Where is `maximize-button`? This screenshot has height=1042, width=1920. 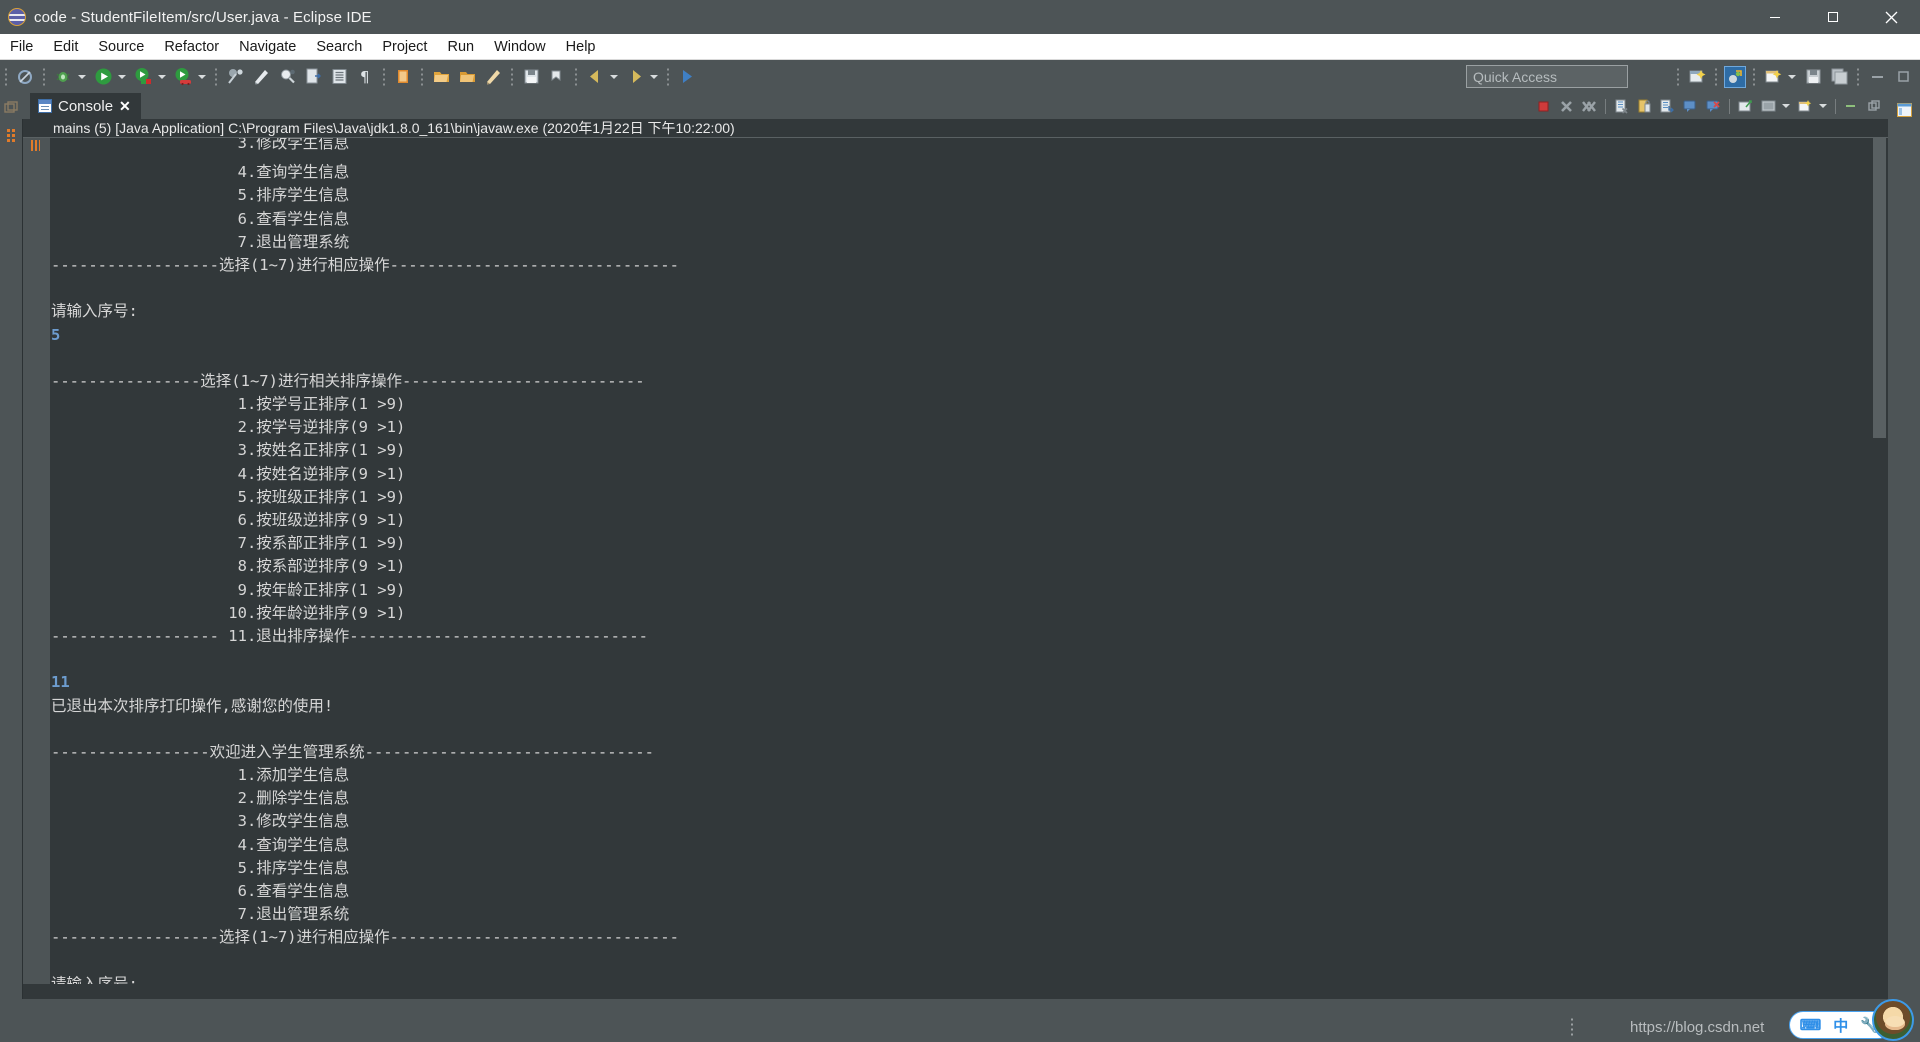 maximize-button is located at coordinates (1833, 17).